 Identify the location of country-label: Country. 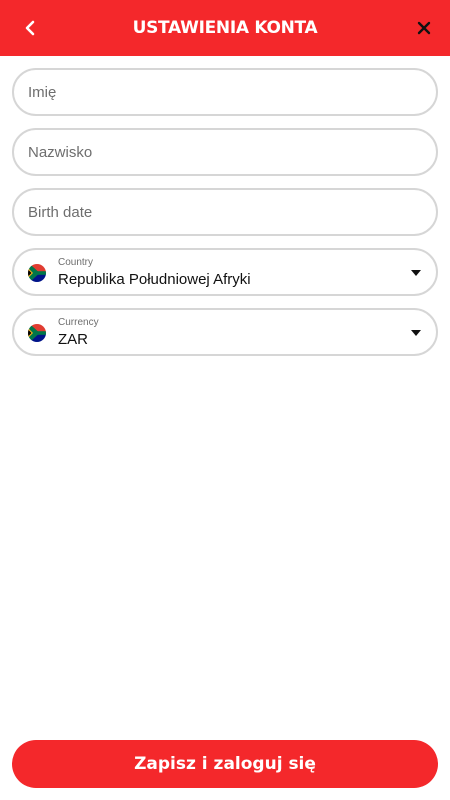
(76, 262).